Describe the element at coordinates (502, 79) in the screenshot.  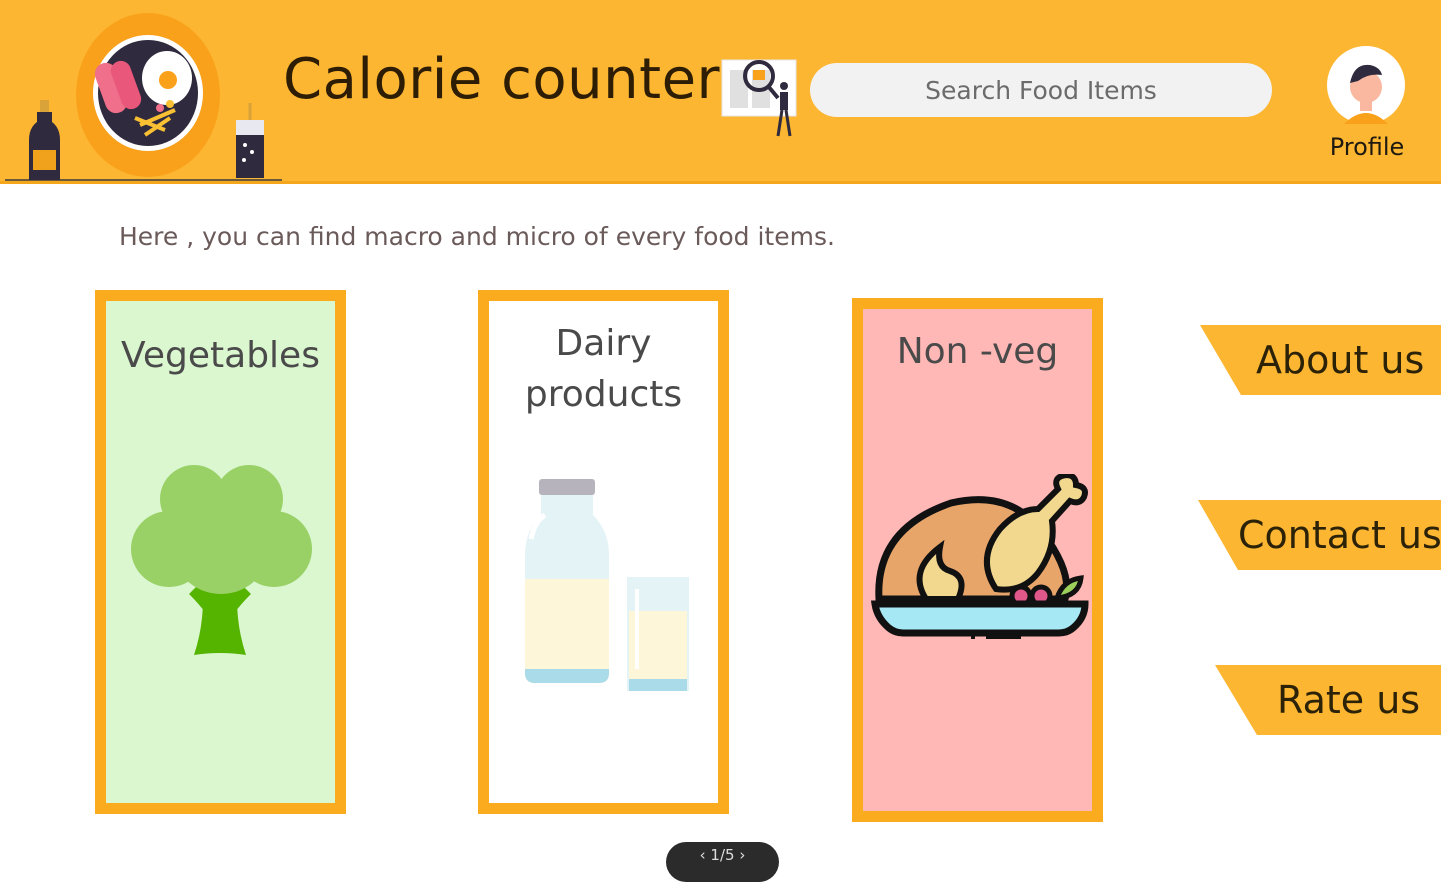
I see `app-title: Calorie counter` at that location.